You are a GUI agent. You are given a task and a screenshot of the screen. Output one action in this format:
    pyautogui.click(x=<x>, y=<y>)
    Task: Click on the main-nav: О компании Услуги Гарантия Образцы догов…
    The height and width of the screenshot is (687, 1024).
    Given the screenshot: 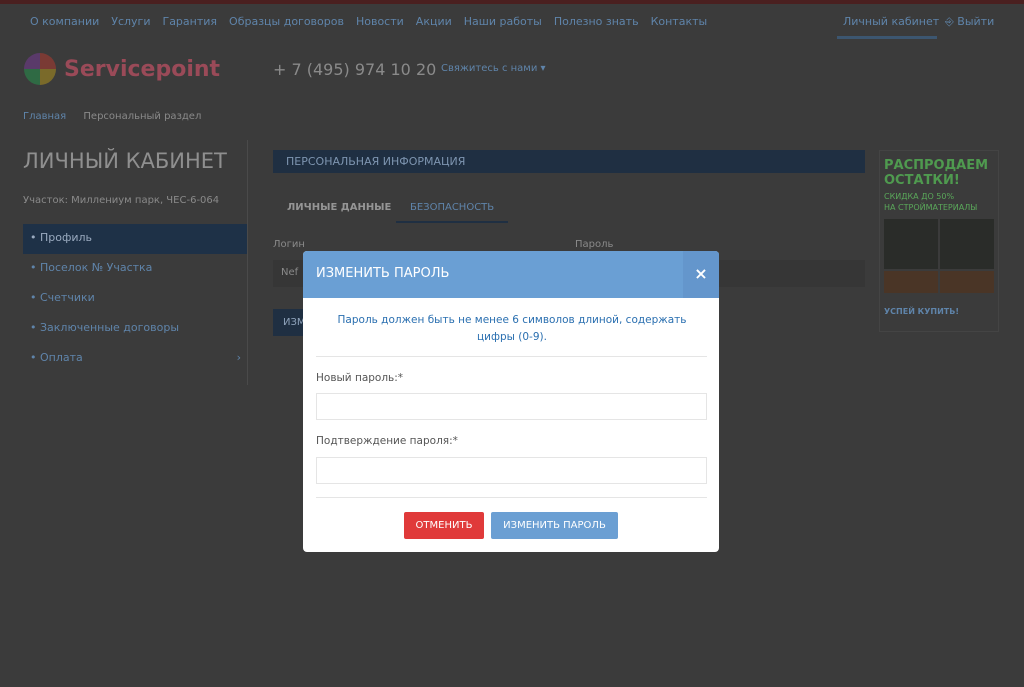 What is the action you would take?
    pyautogui.click(x=368, y=21)
    